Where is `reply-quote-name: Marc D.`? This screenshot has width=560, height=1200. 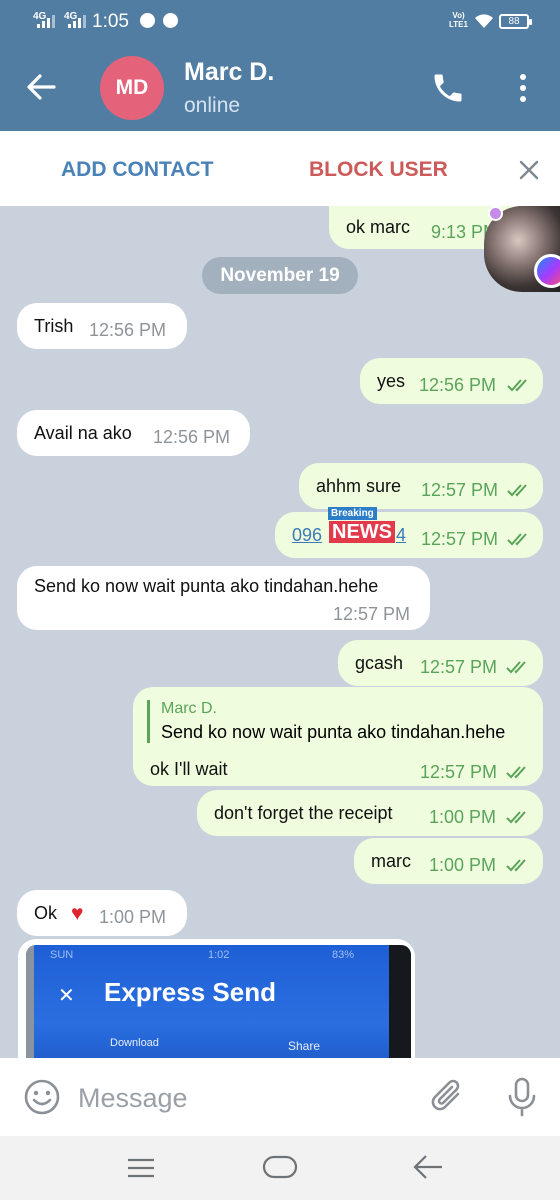
reply-quote-name: Marc D. is located at coordinates (189, 708).